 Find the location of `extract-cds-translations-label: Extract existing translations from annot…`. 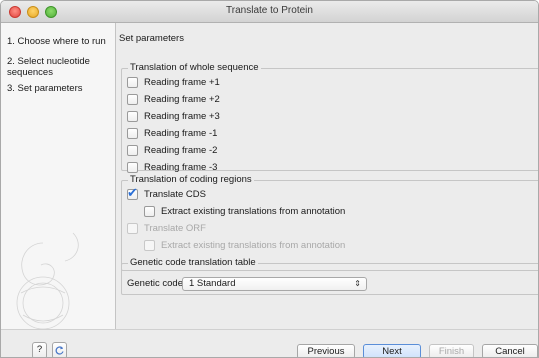

extract-cds-translations-label: Extract existing translations from annot… is located at coordinates (253, 211).